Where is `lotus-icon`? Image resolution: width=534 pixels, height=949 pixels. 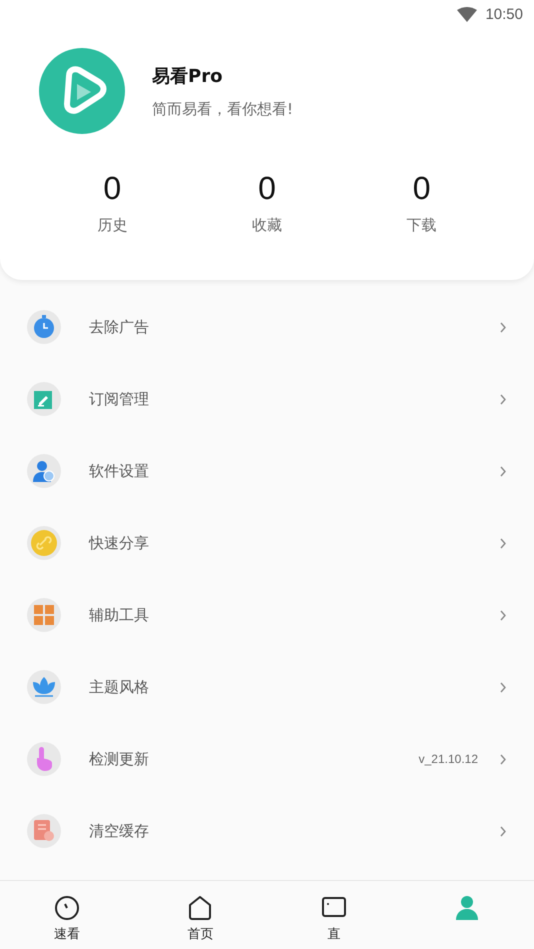 lotus-icon is located at coordinates (44, 687).